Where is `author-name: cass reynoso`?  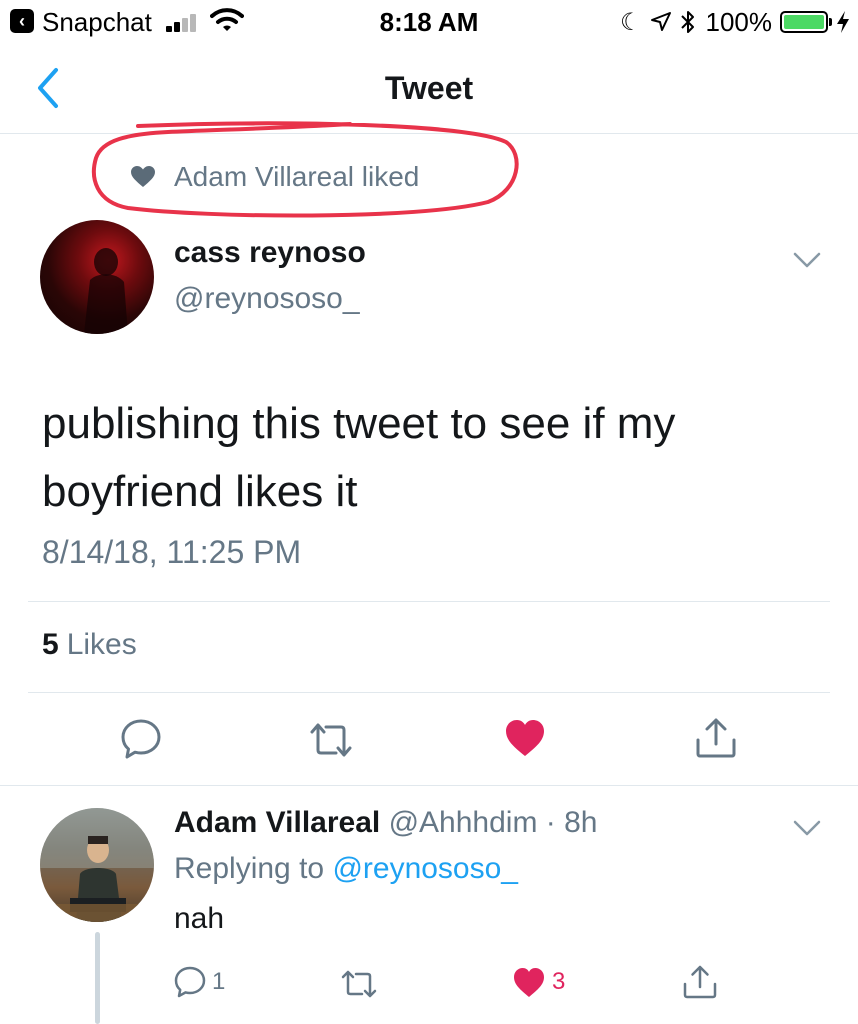
author-name: cass reynoso is located at coordinates (270, 253).